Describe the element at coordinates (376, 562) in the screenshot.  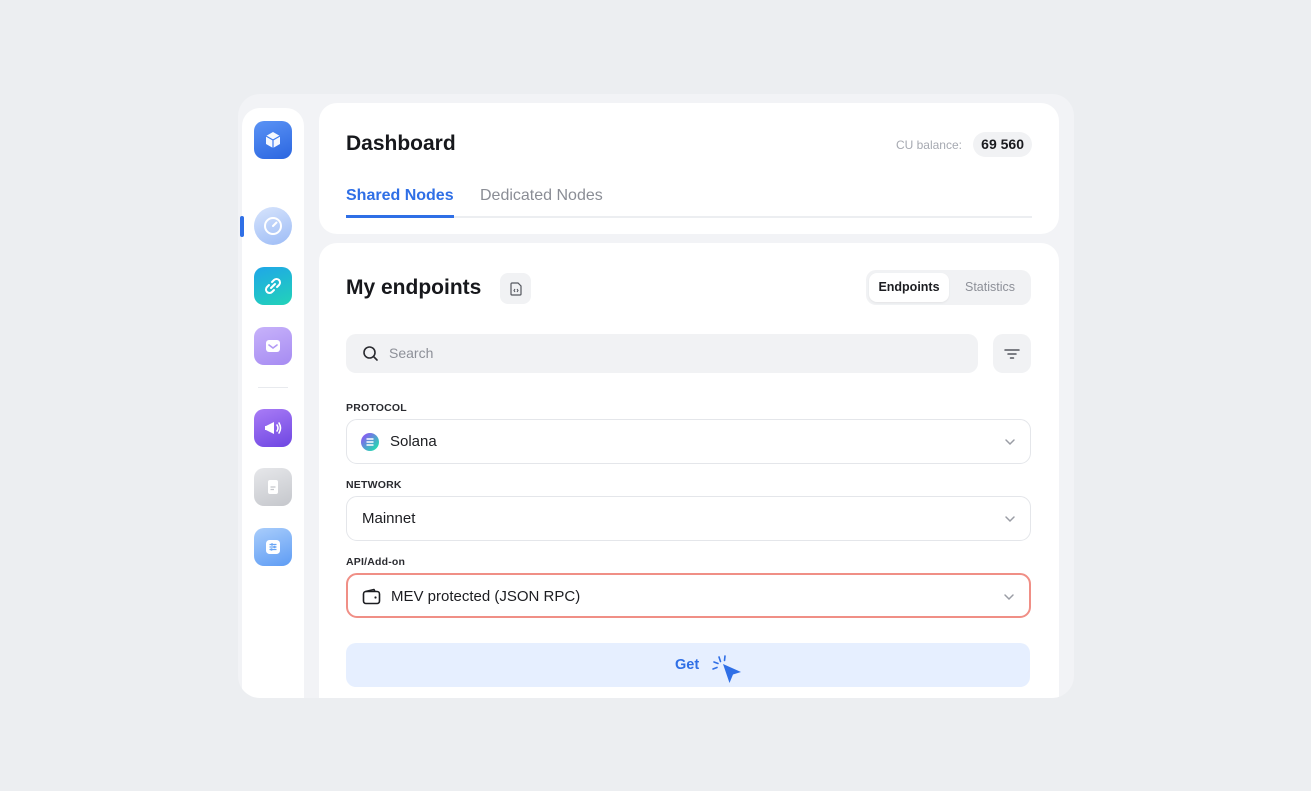
I see `api-label: API/Add-on` at that location.